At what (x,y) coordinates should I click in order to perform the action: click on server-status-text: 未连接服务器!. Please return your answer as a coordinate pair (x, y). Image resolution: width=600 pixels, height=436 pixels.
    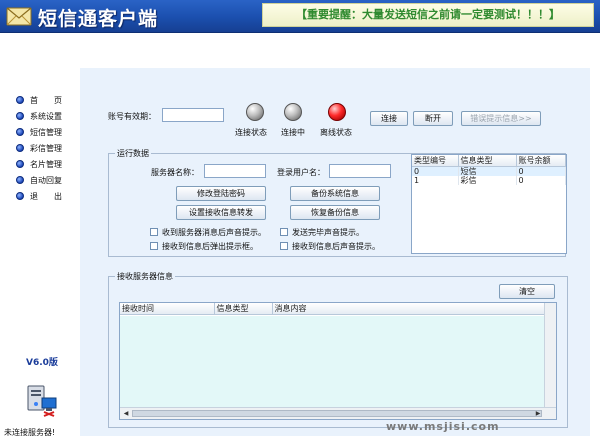
    Looking at the image, I should click on (30, 432).